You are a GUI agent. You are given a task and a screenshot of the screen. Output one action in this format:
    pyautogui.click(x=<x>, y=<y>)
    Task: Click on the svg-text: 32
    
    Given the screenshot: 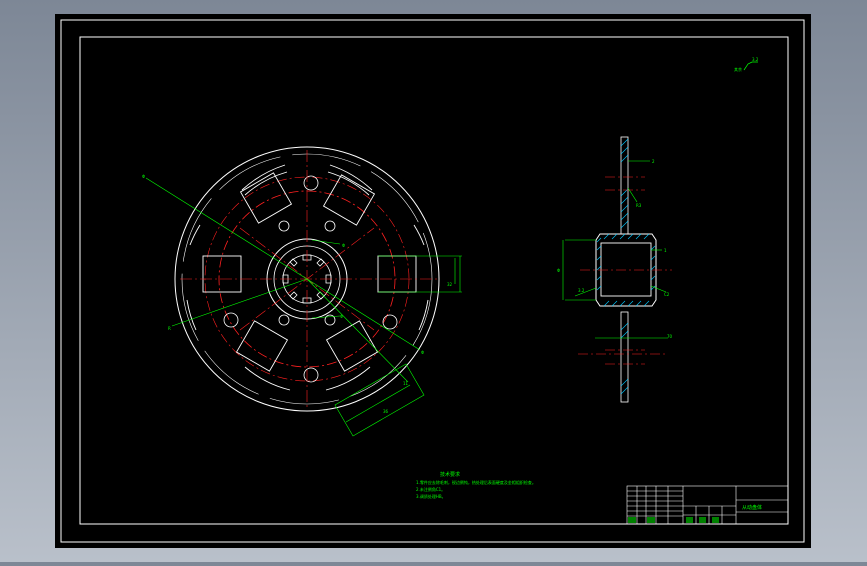 What is the action you would take?
    pyautogui.click(x=450, y=284)
    